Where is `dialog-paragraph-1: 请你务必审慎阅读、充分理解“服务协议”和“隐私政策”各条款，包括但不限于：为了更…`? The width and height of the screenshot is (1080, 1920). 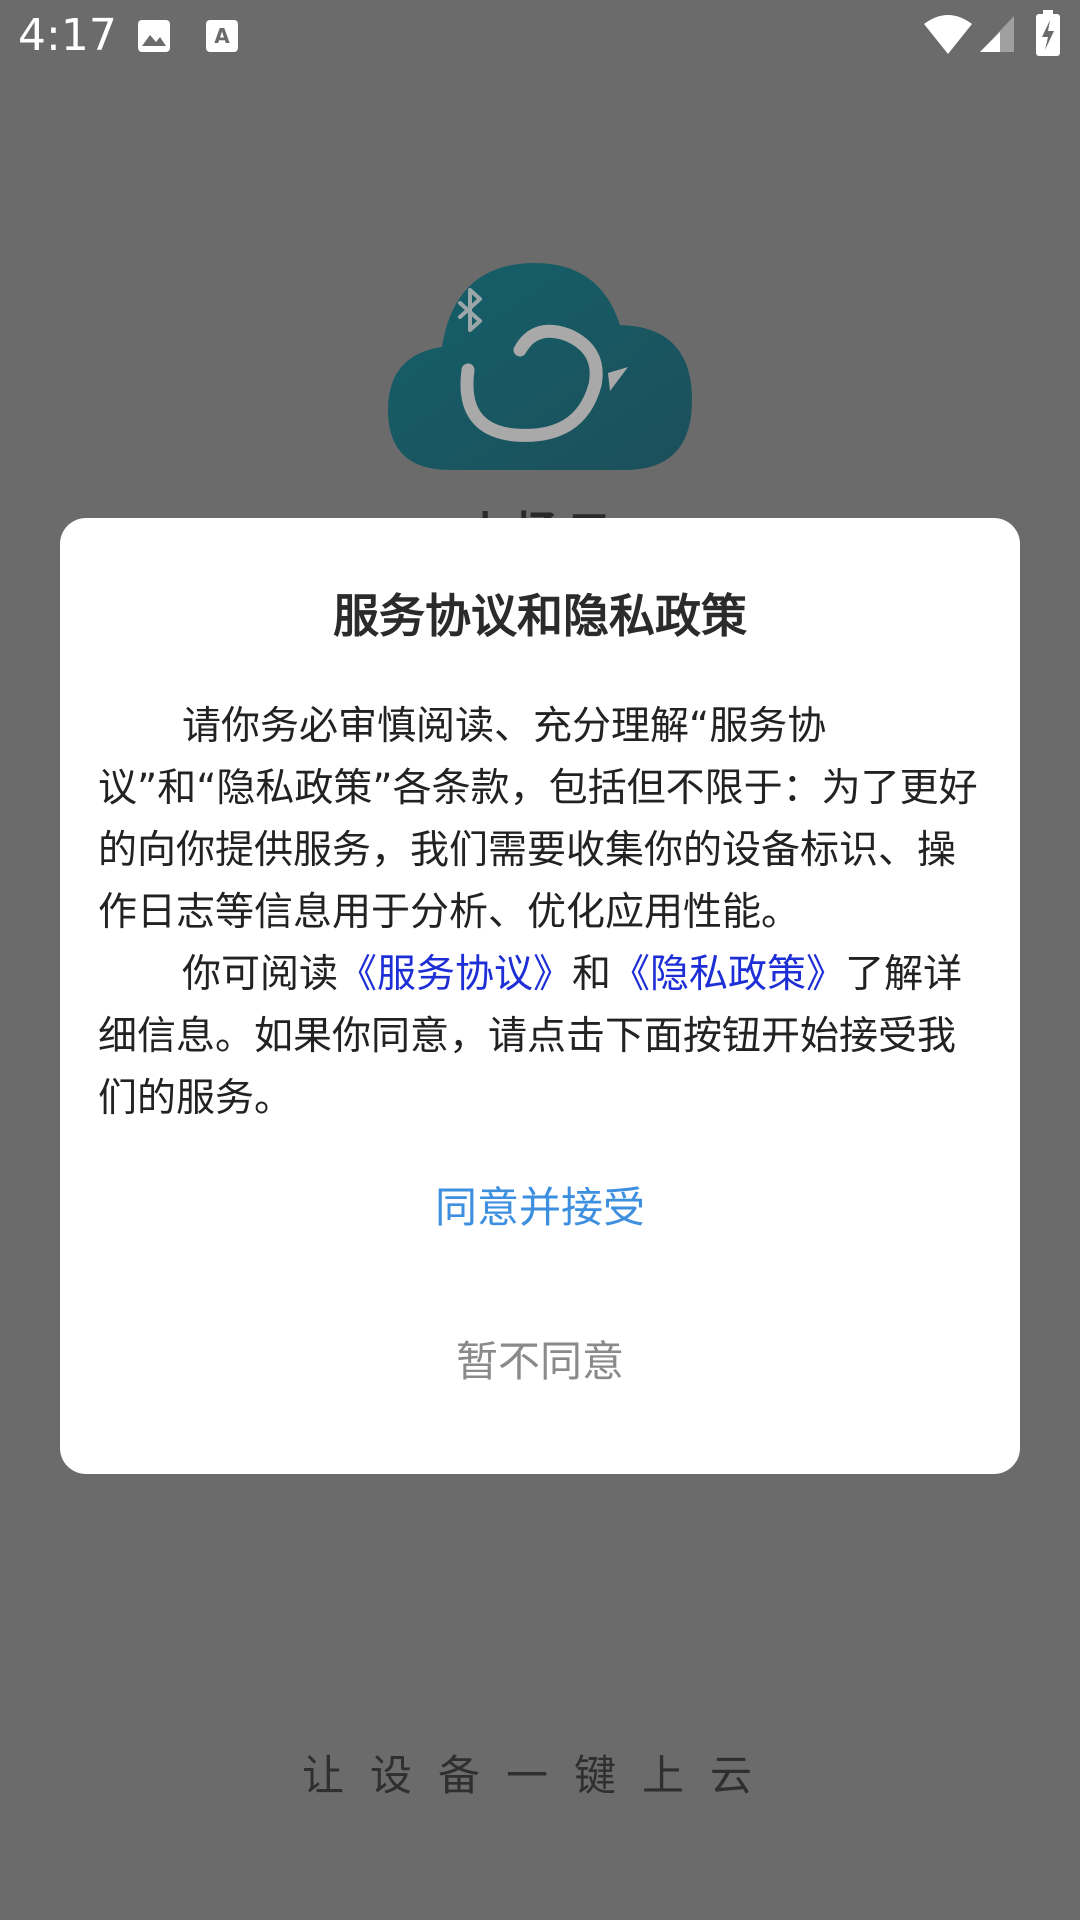
dialog-paragraph-1: 请你务必审慎阅读、充分理解“服务协议”和“隐私政策”各条款，包括但不限于：为了更… is located at coordinates (538, 819).